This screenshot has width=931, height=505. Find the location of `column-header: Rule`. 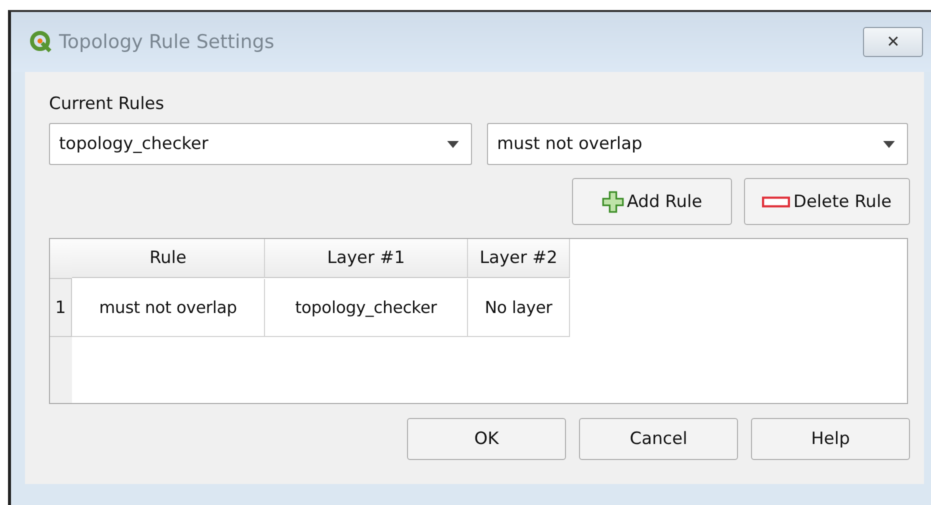

column-header: Rule is located at coordinates (168, 258).